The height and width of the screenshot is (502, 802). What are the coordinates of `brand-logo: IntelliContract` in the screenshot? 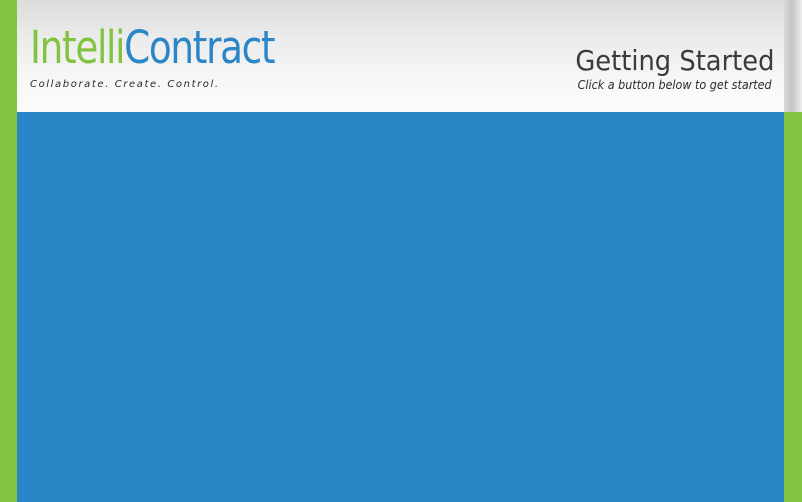 It's located at (153, 48).